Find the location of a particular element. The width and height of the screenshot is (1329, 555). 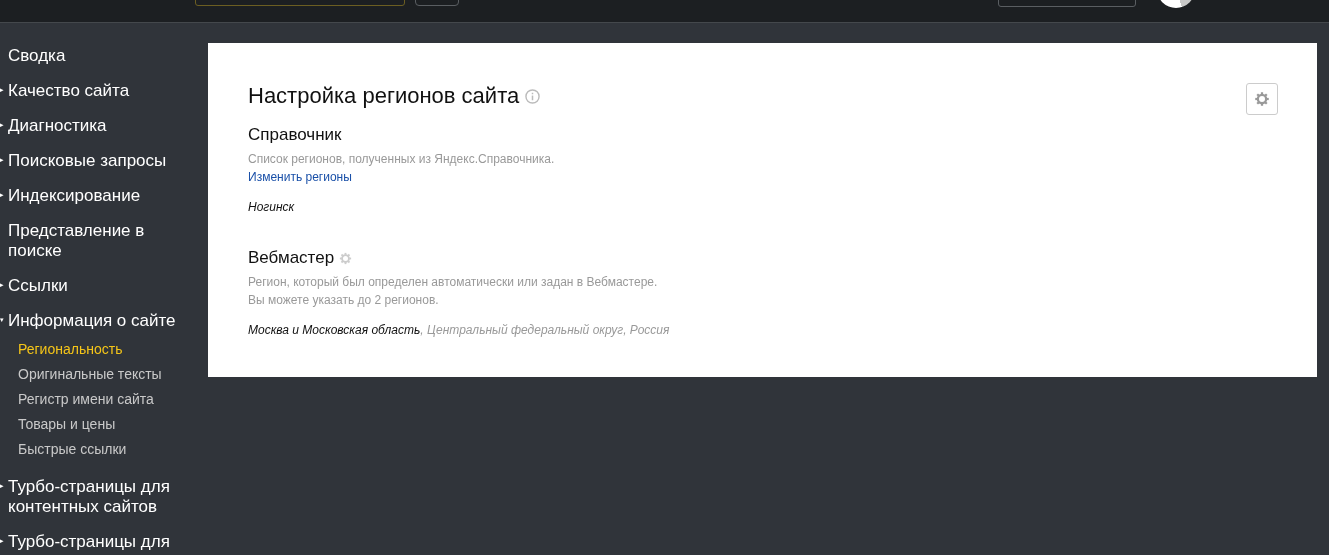

sidebar-subitem: Регистр имени сайта is located at coordinates (77, 399).